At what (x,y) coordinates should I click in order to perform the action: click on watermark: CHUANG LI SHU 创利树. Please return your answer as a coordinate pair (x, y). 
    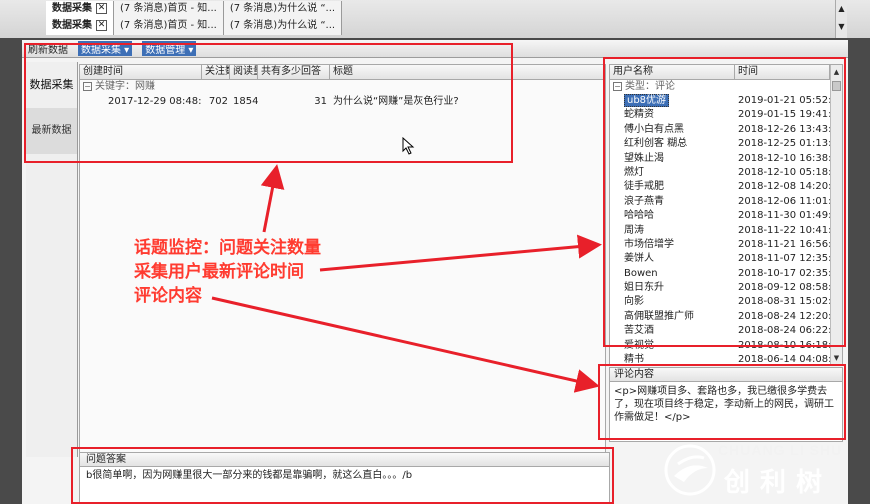
    Looking at the image, I should click on (767, 471).